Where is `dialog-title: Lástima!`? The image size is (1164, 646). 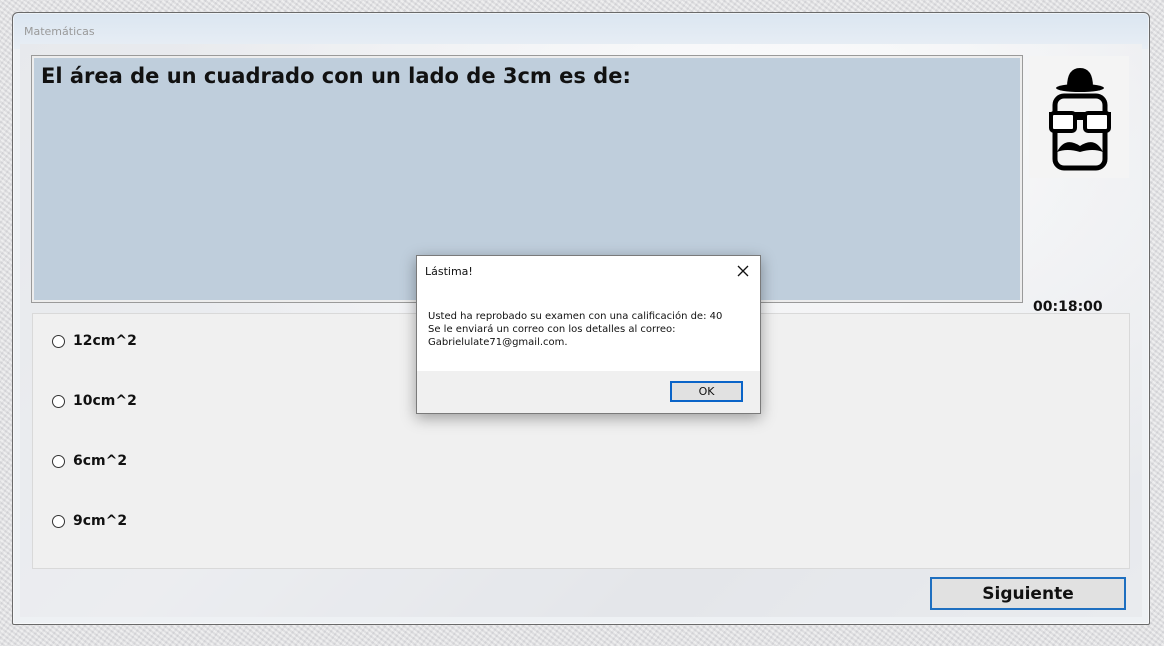
dialog-title: Lástima! is located at coordinates (449, 271).